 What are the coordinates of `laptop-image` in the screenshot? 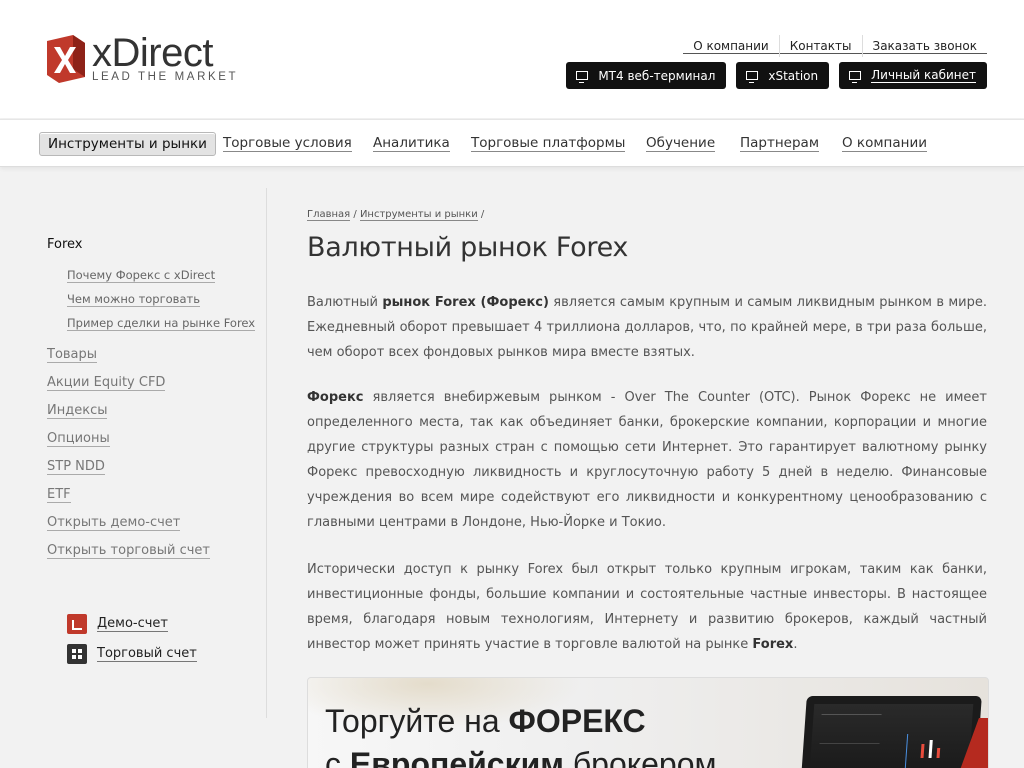 It's located at (890, 732).